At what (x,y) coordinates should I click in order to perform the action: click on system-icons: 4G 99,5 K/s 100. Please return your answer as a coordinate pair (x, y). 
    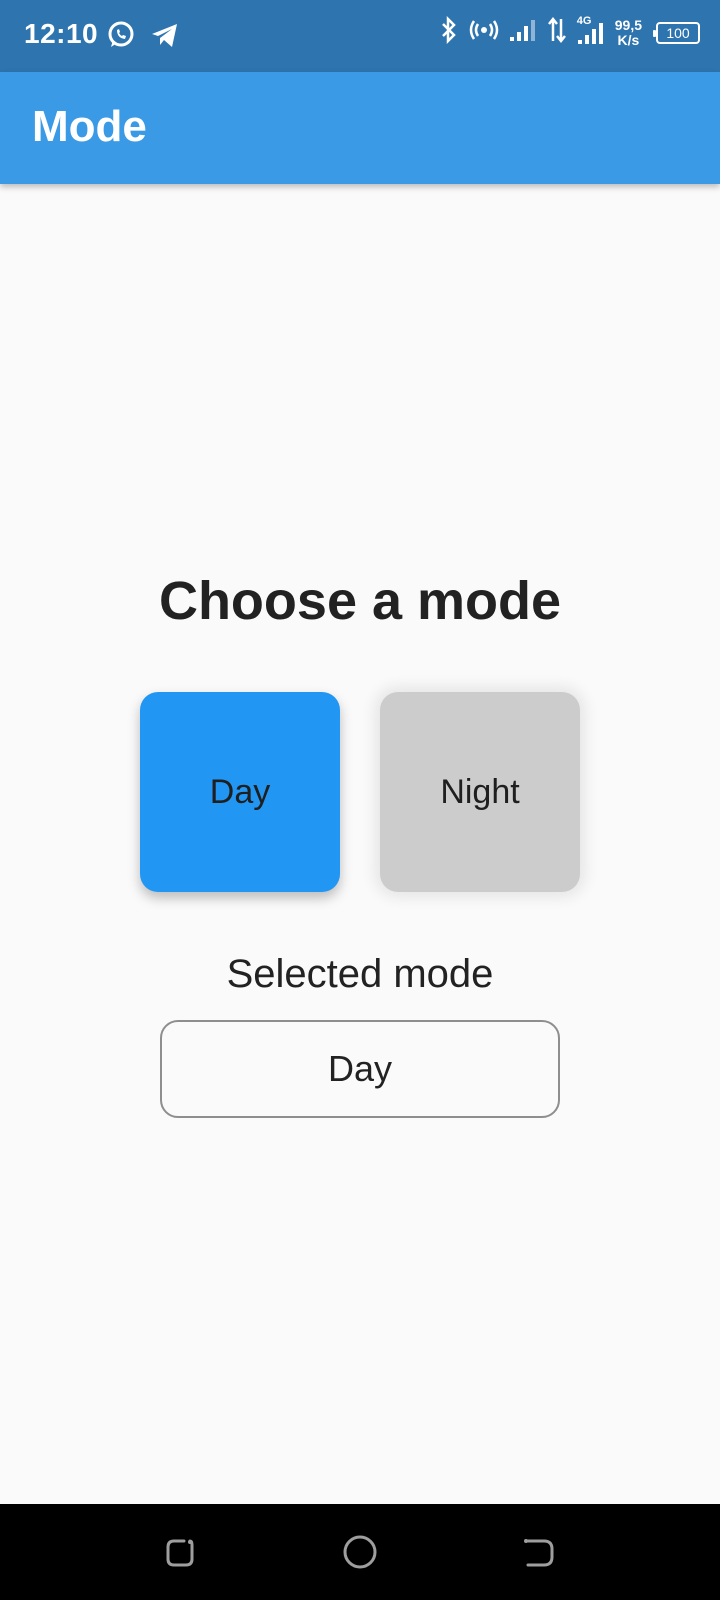
    Looking at the image, I should click on (569, 32).